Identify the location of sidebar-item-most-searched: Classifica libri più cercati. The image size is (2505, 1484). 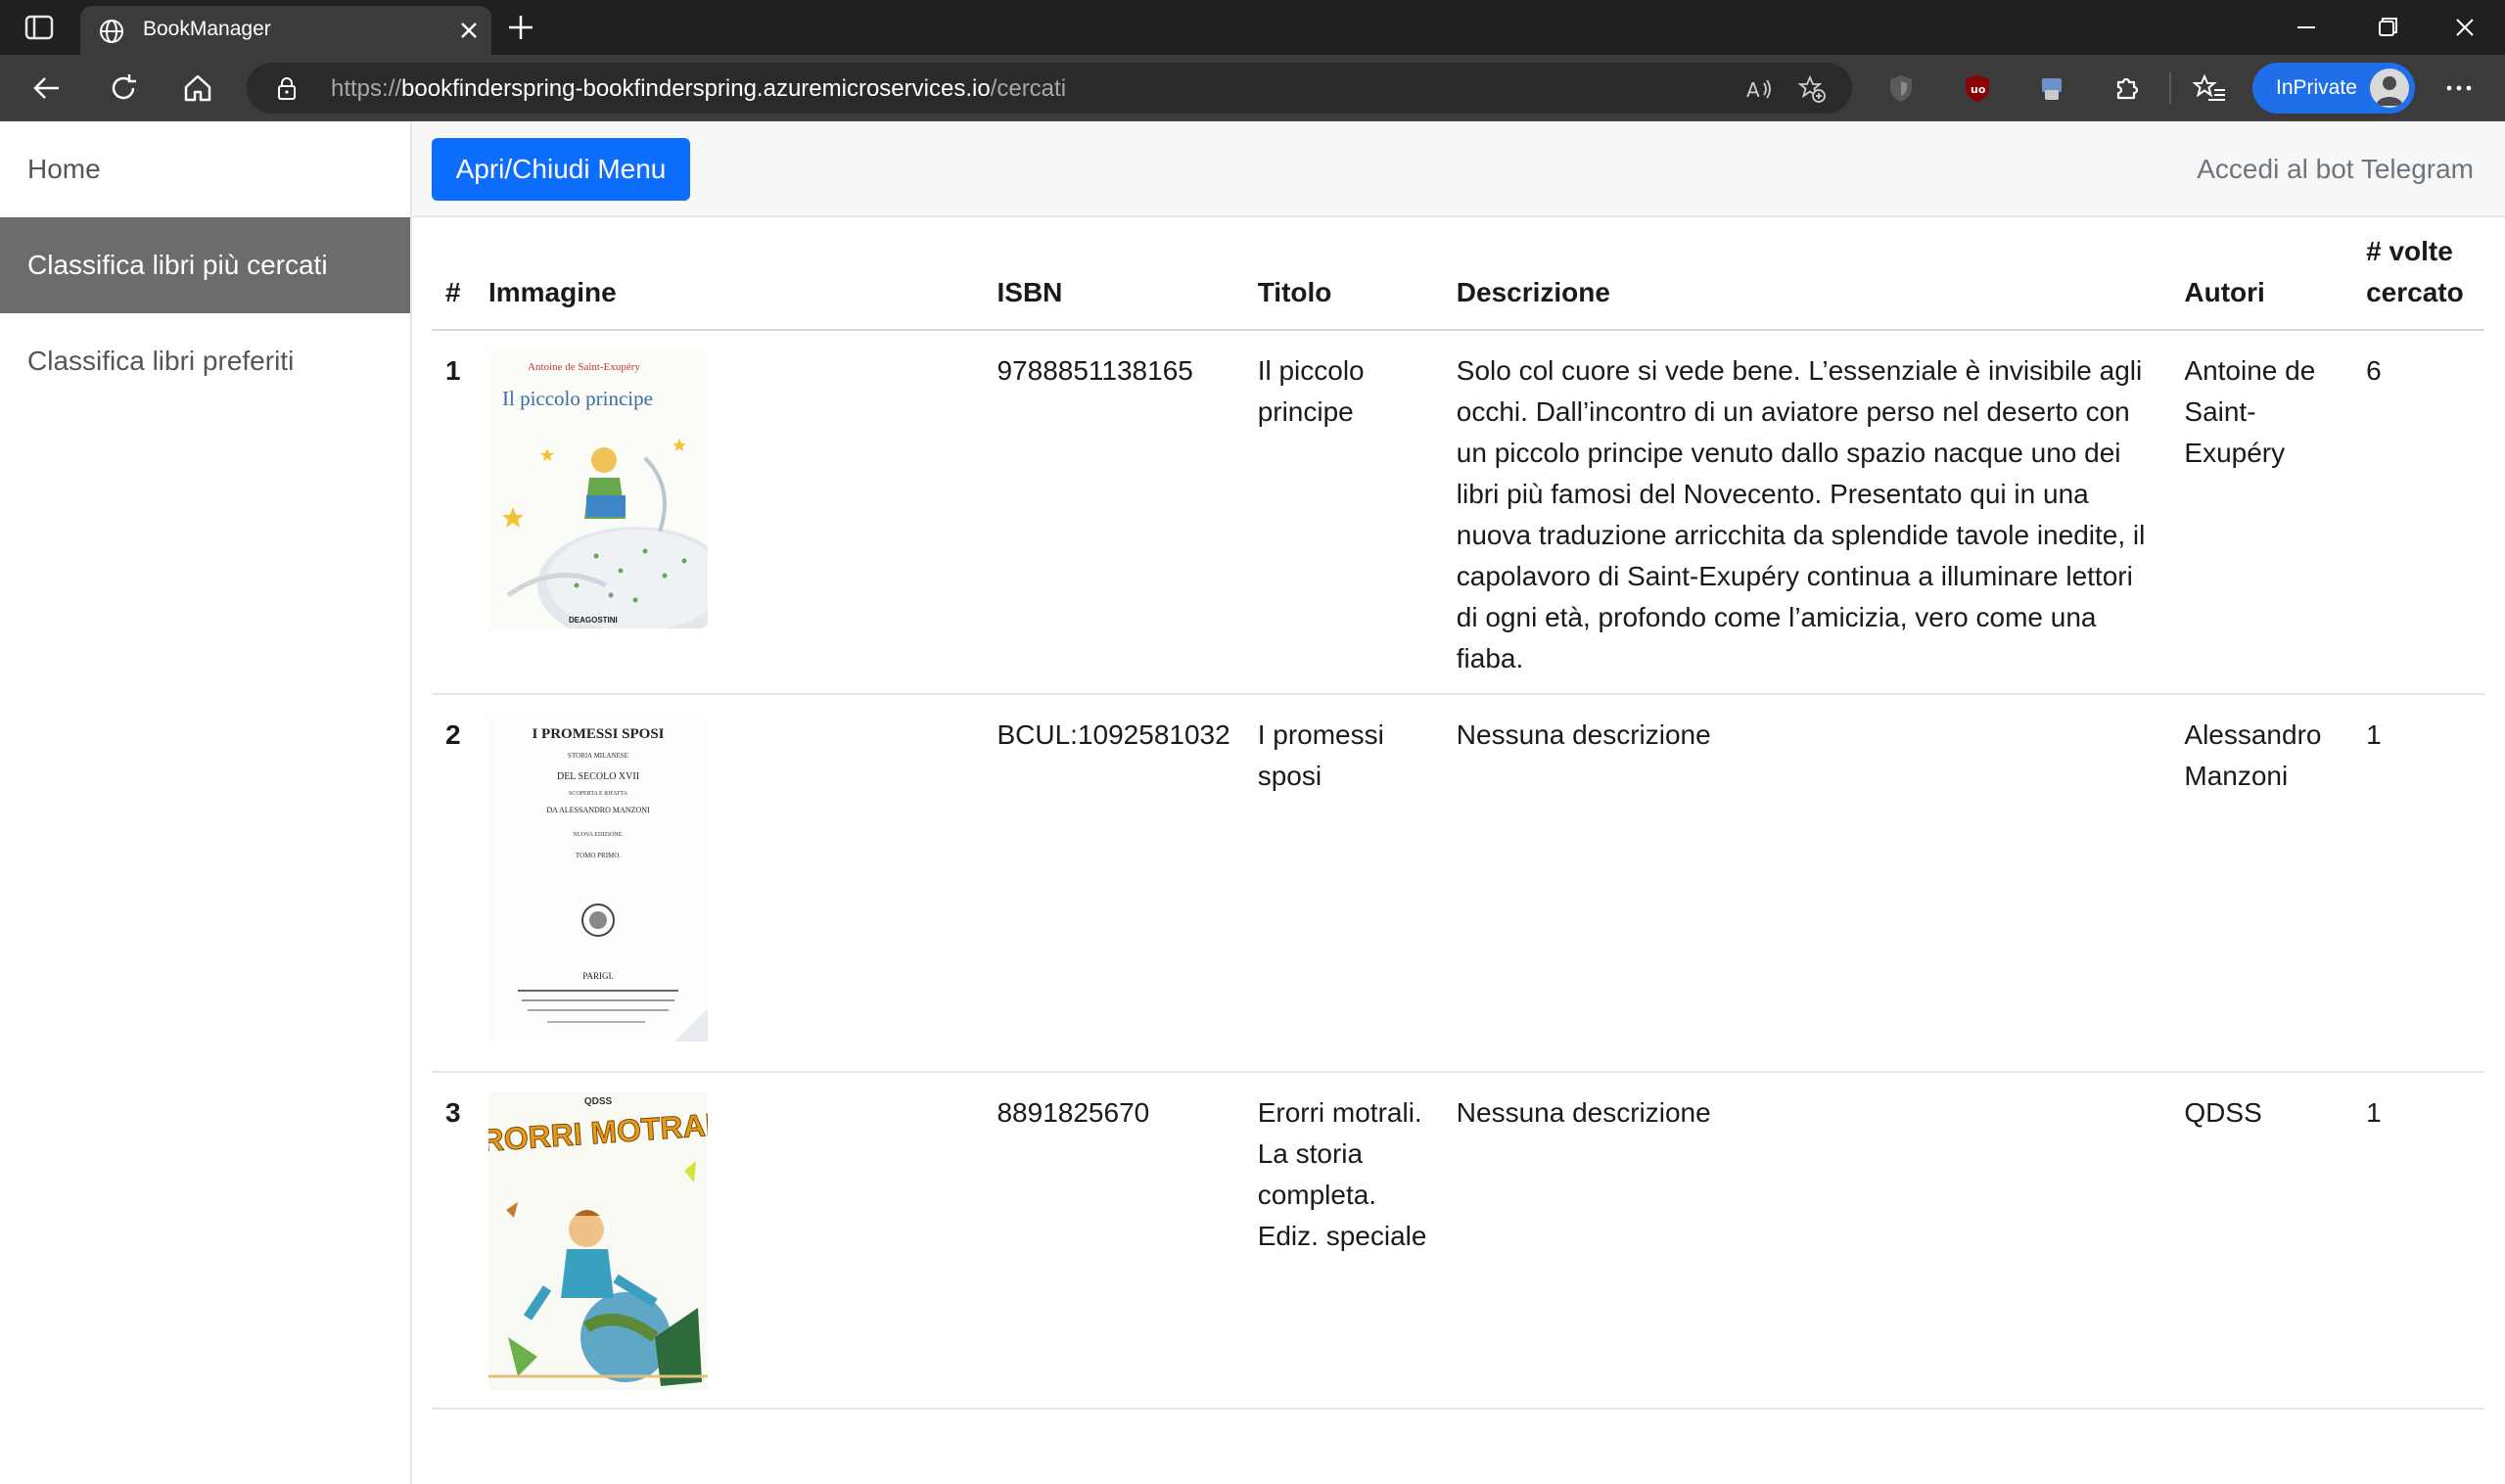
(205, 265).